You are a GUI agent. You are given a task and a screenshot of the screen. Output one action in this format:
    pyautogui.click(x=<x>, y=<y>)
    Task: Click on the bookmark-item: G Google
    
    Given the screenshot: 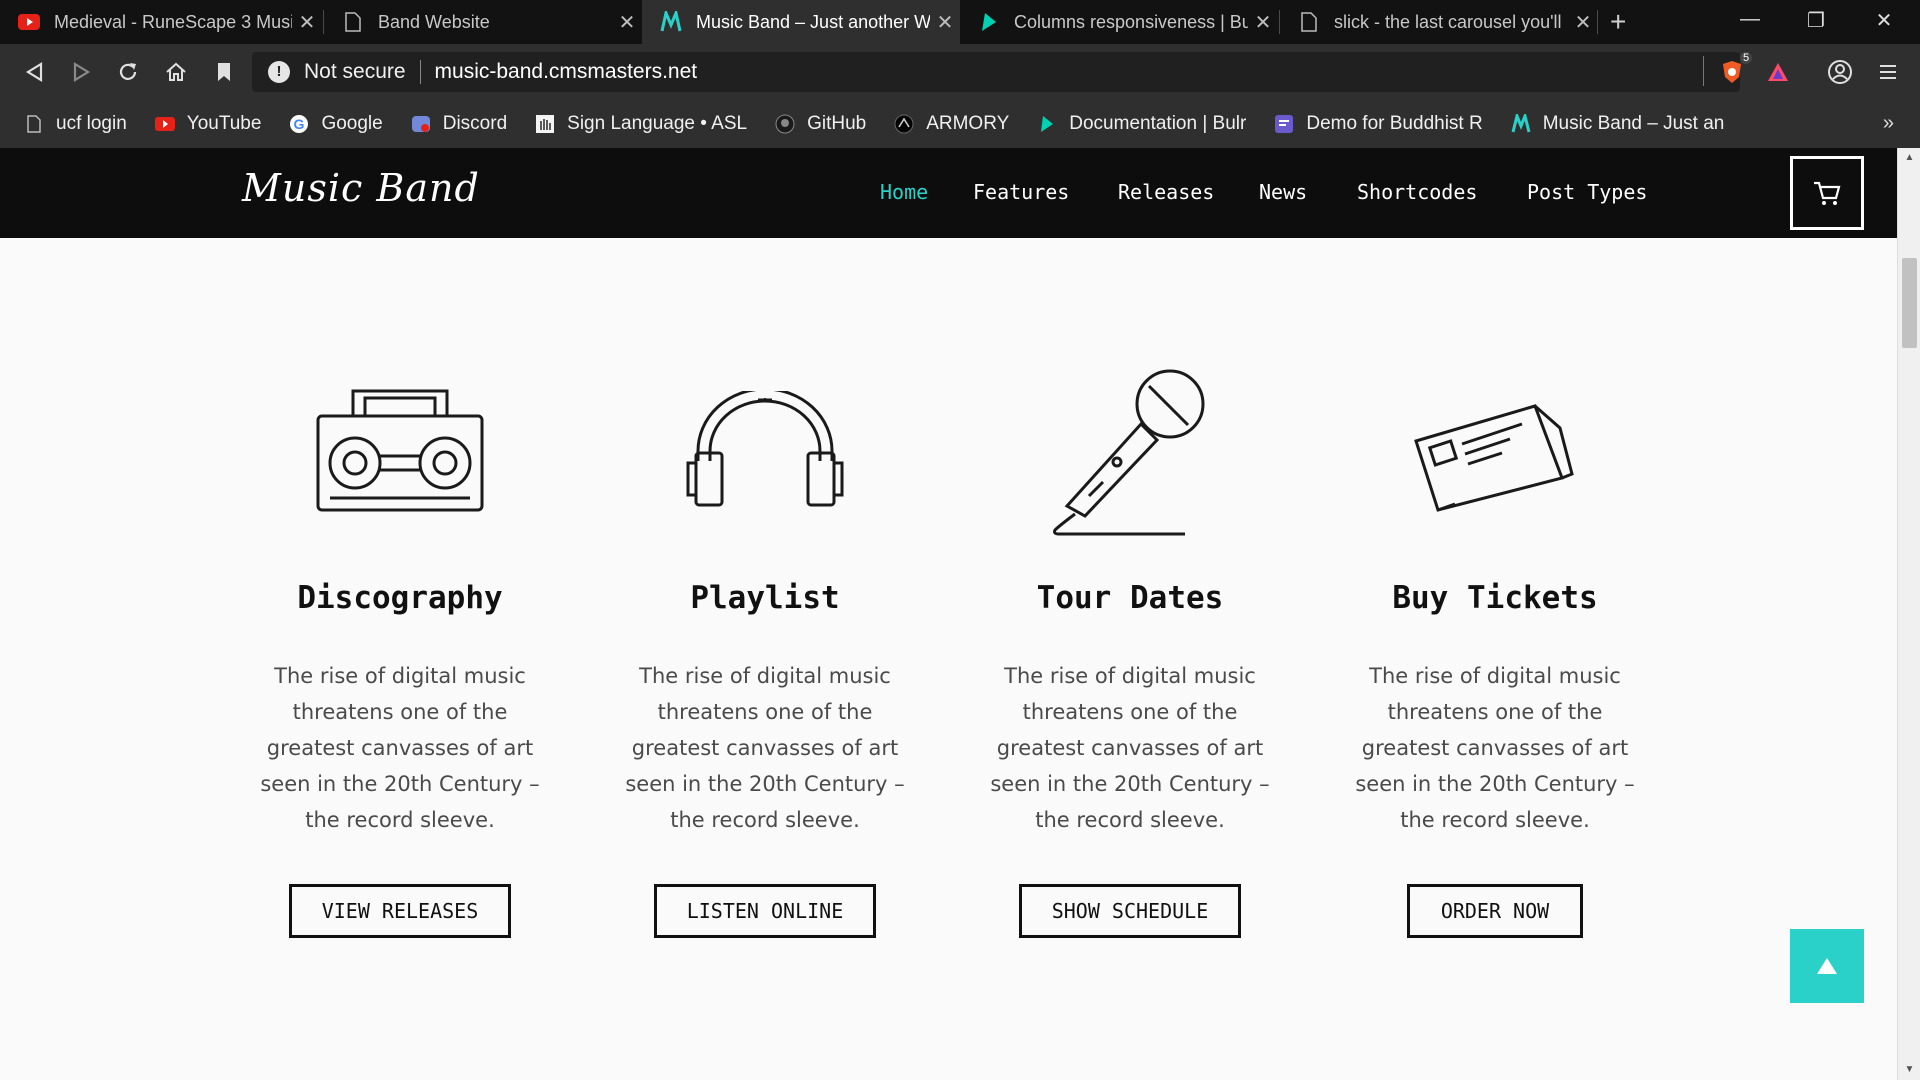 What is the action you would take?
    pyautogui.click(x=336, y=124)
    